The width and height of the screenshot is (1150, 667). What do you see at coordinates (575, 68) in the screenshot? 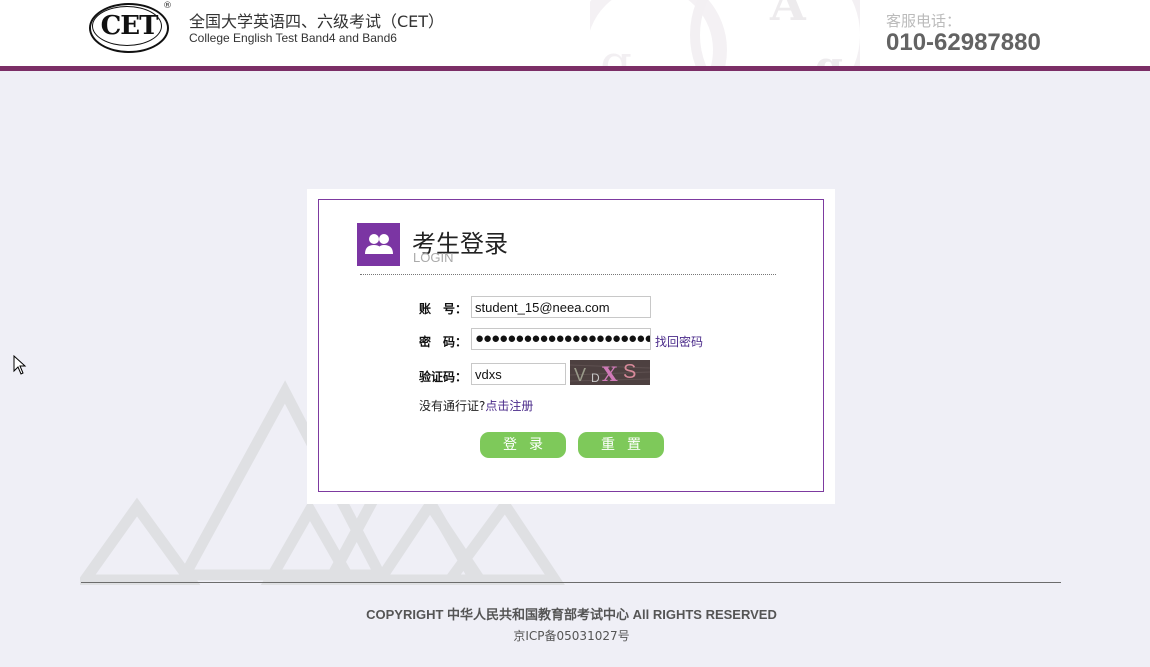
I see `header-accent-bar` at bounding box center [575, 68].